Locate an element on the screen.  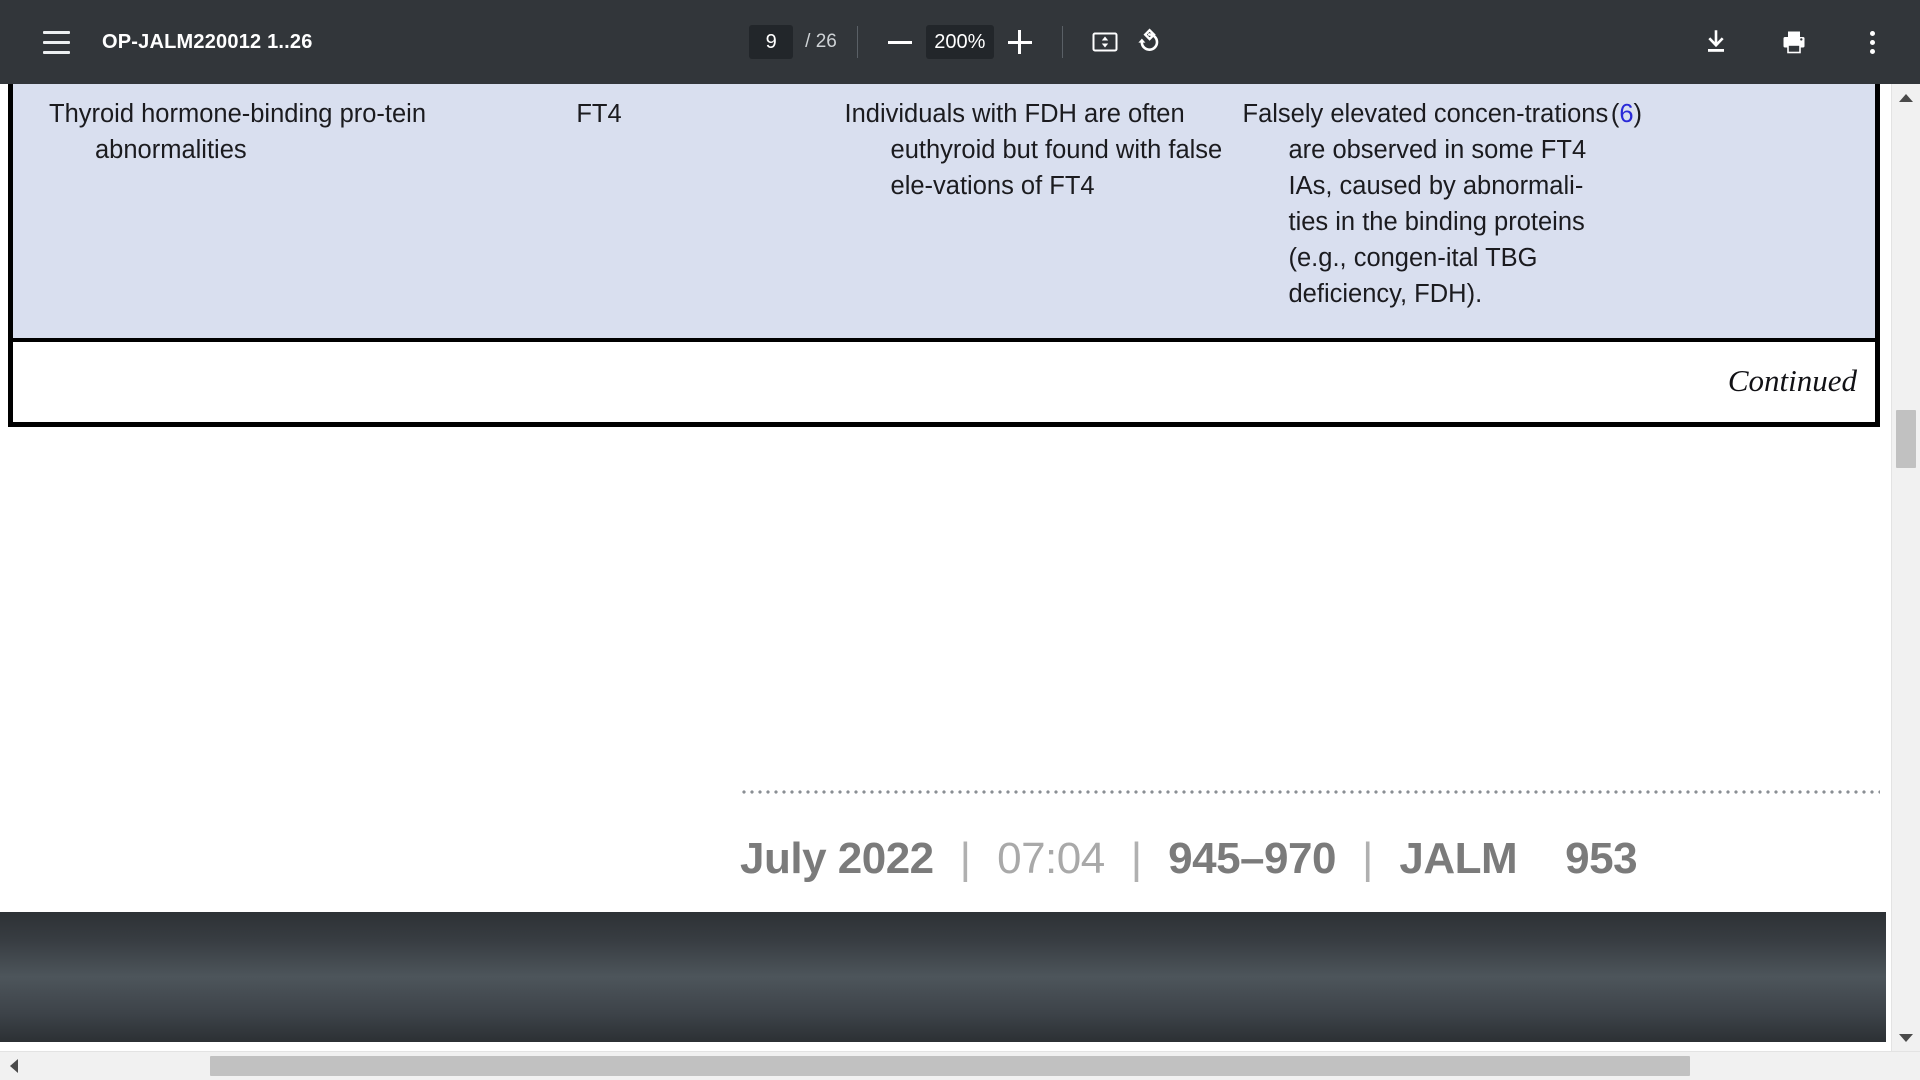
vertical-scrollbar is located at coordinates (1905, 568).